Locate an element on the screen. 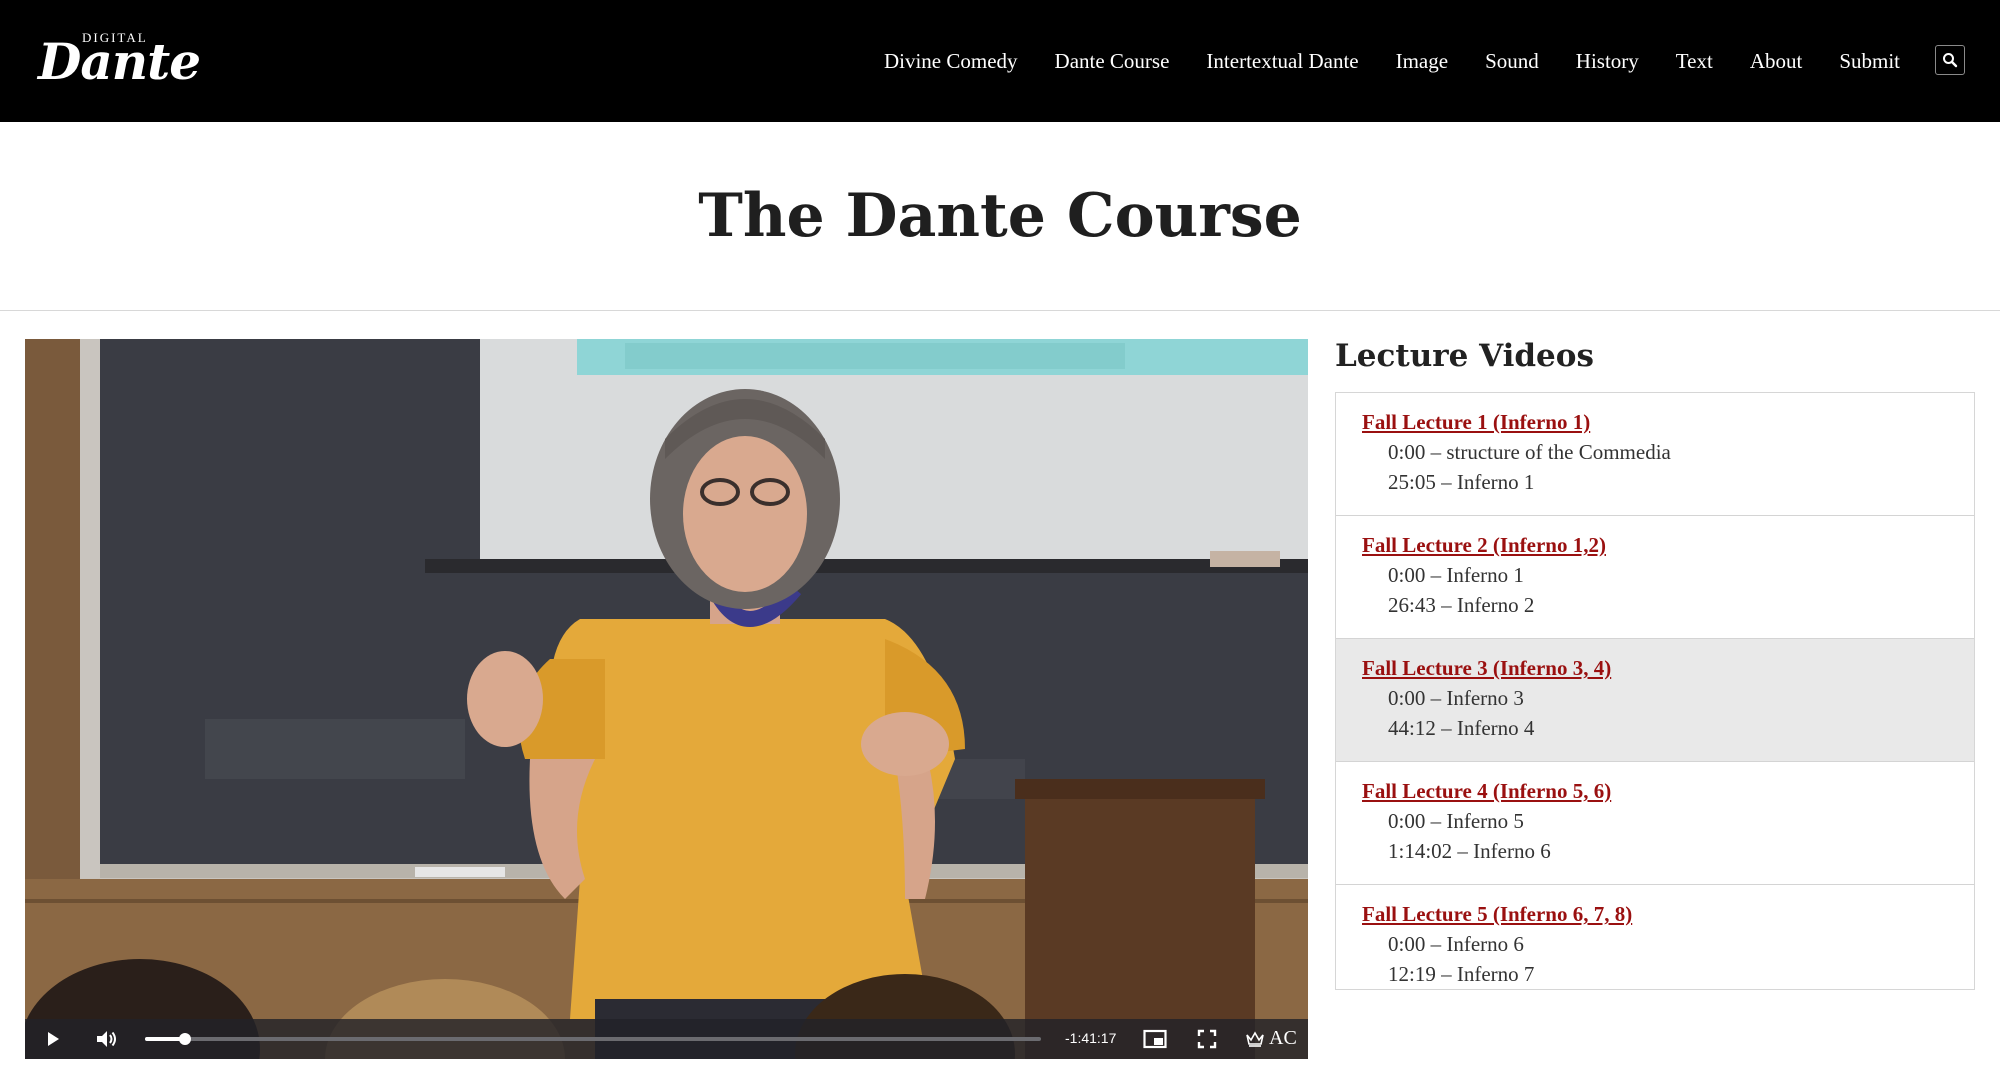  crown-icon is located at coordinates (1255, 1038).